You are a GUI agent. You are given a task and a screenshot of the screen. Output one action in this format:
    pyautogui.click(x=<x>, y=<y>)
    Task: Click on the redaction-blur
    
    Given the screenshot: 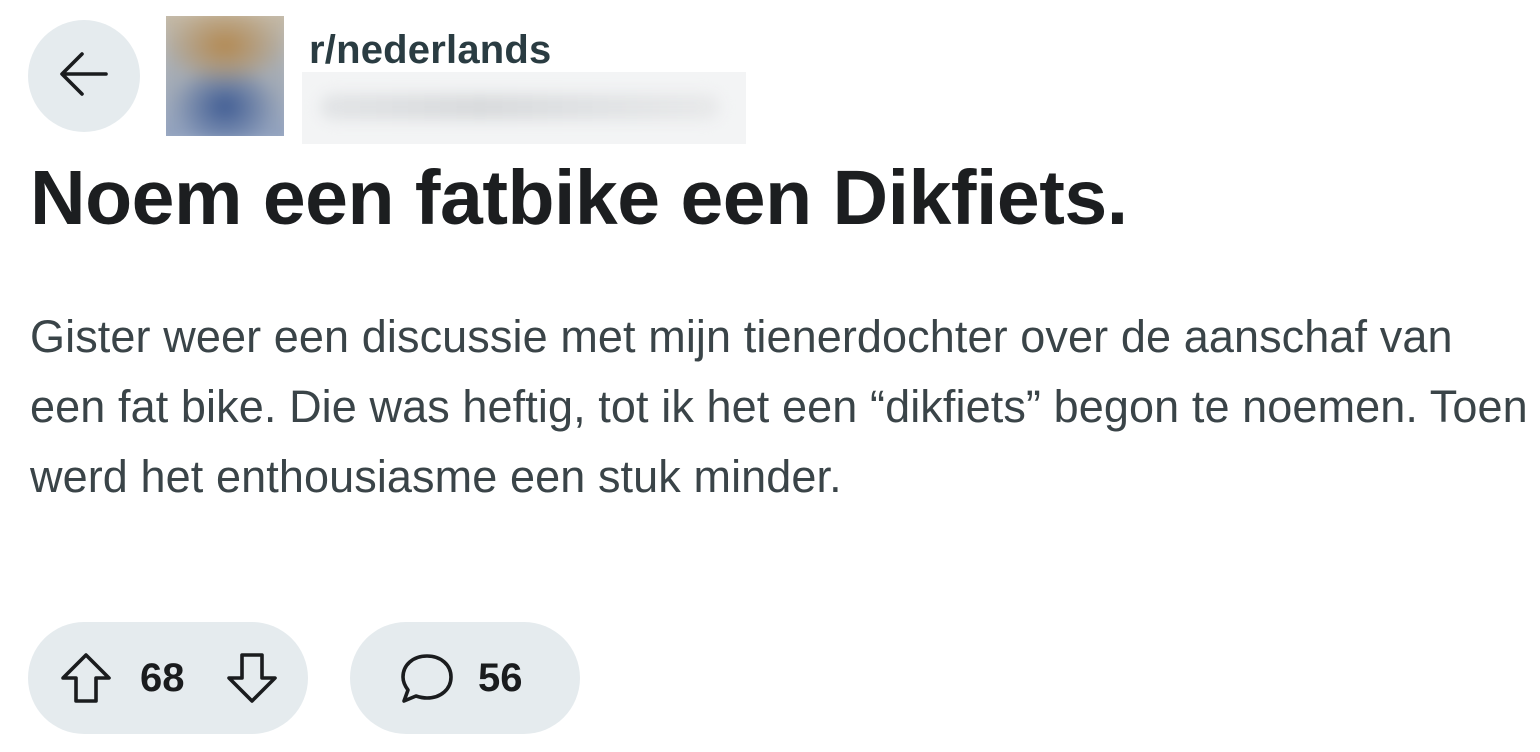 What is the action you would take?
    pyautogui.click(x=520, y=107)
    